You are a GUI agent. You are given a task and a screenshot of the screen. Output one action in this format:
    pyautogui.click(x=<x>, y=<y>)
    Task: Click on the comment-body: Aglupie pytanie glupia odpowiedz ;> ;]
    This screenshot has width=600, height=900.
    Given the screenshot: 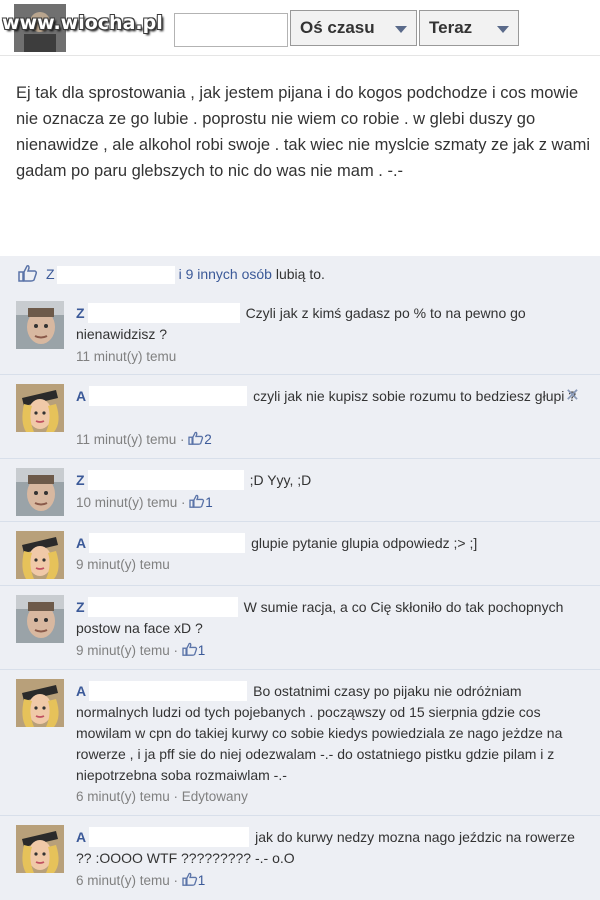 What is the action you would take?
    pyautogui.click(x=331, y=543)
    